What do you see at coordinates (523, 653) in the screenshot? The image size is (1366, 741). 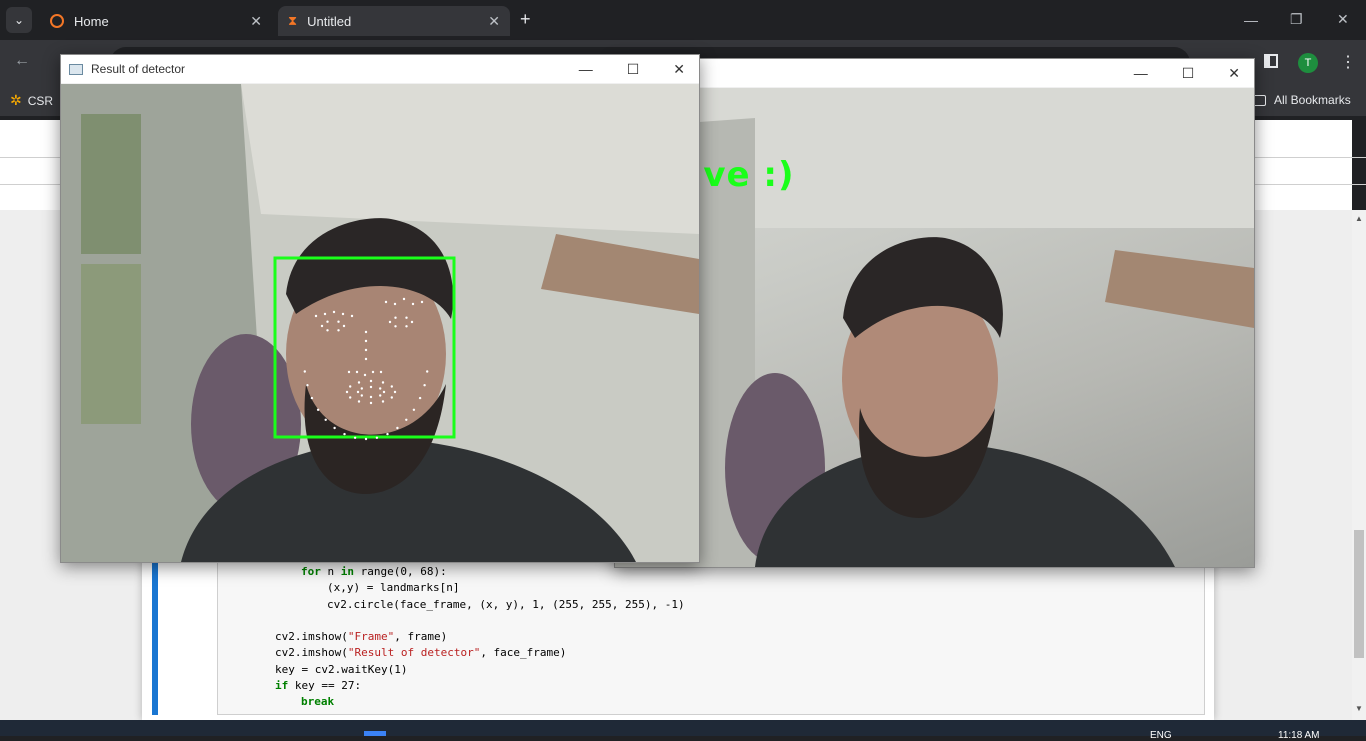 I see `code-token: , face_frame)` at bounding box center [523, 653].